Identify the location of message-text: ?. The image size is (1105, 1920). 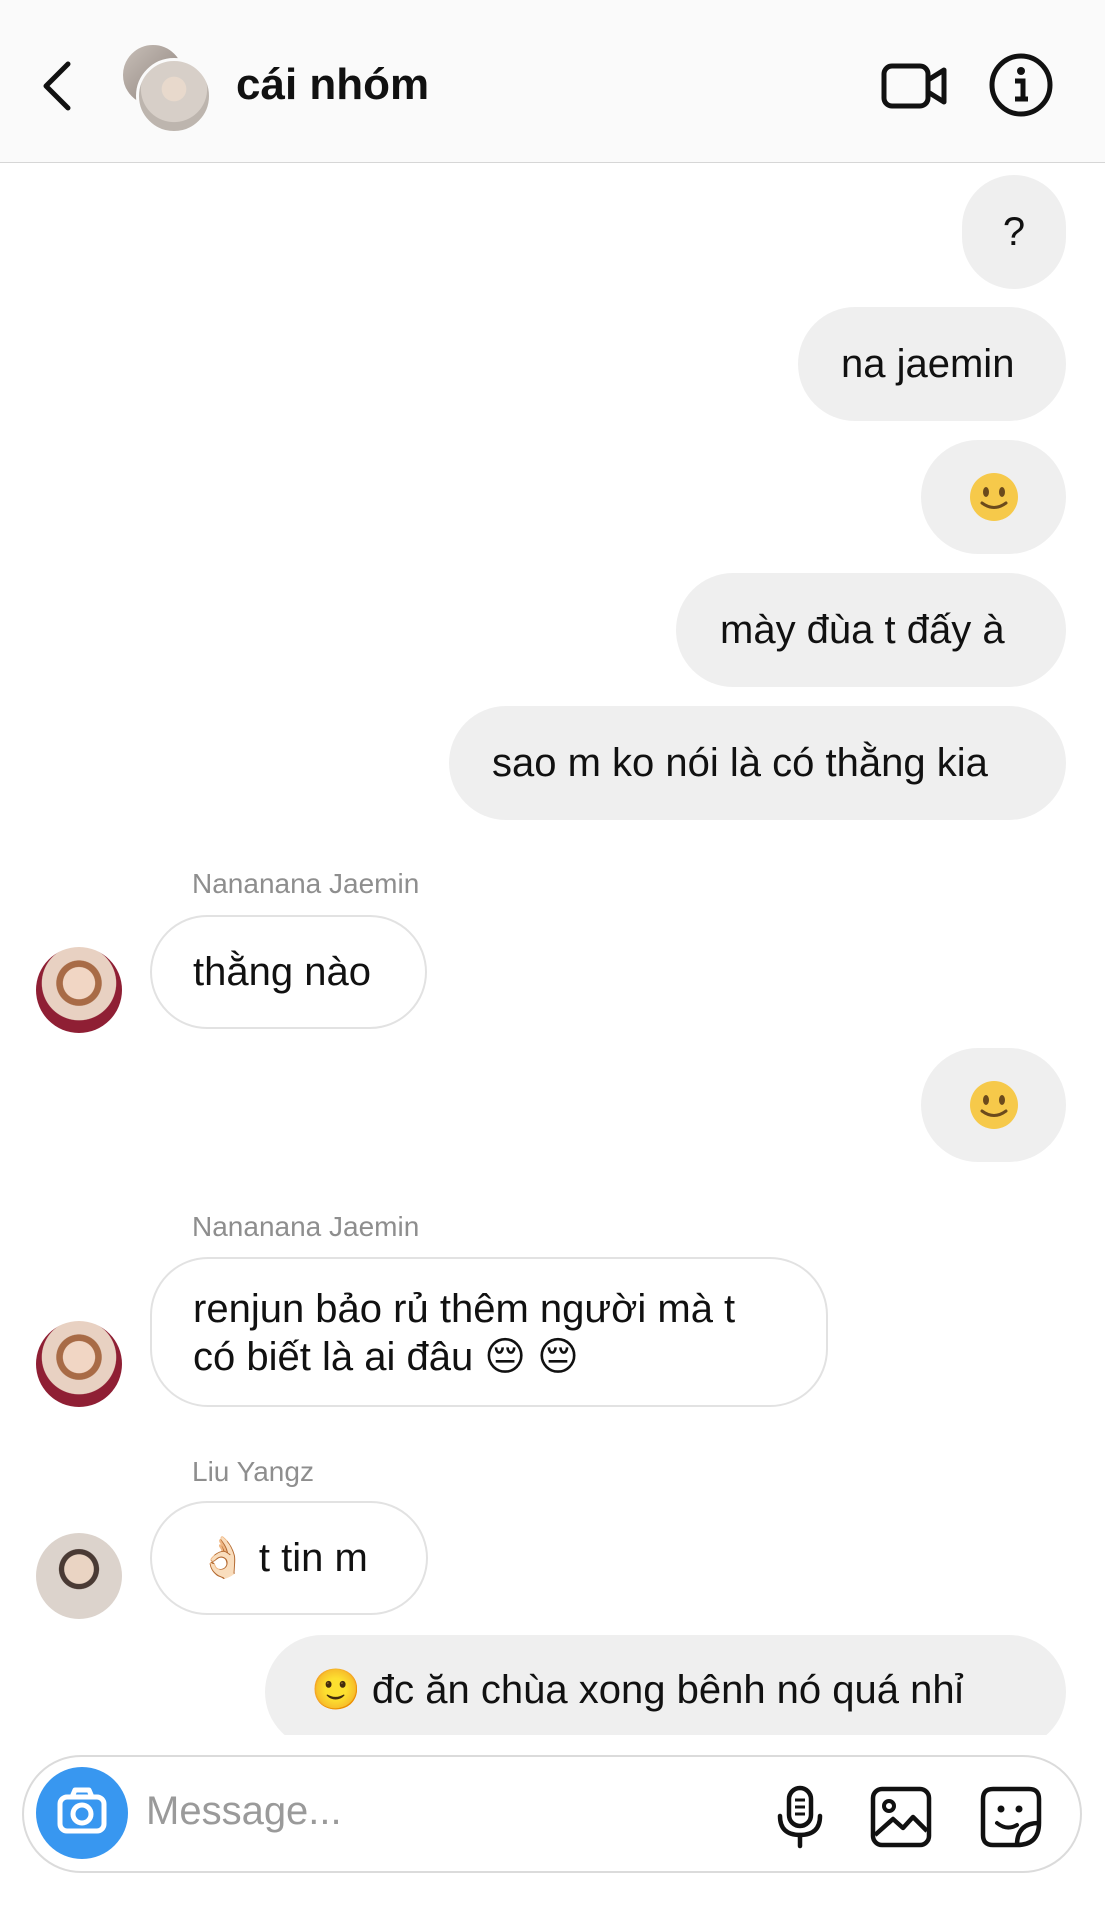
(1014, 232).